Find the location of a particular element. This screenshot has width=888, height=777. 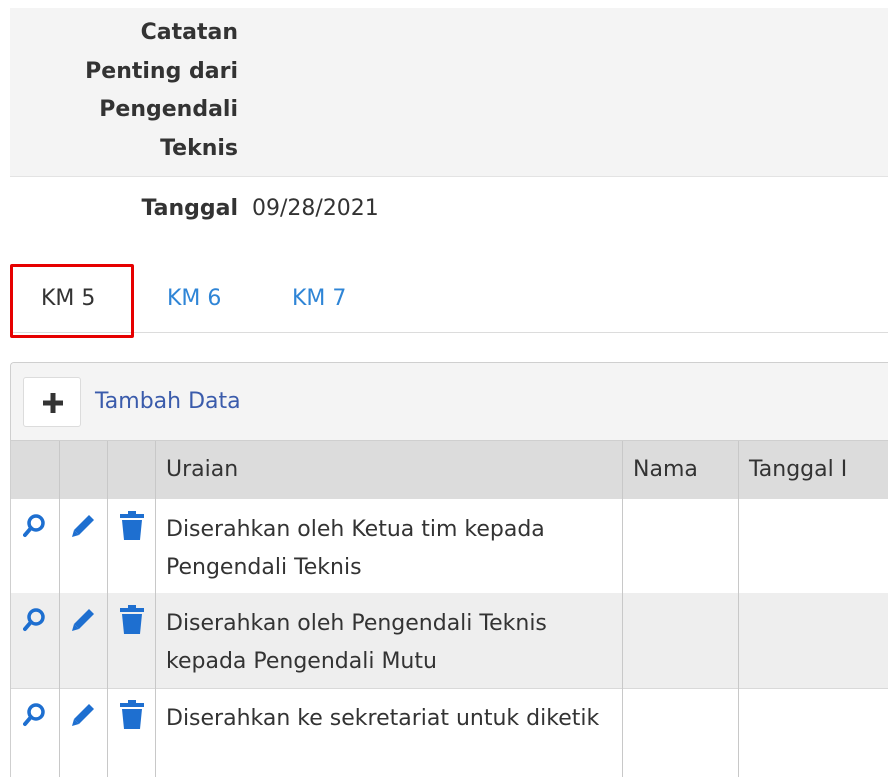

plus-icon is located at coordinates (53, 403).